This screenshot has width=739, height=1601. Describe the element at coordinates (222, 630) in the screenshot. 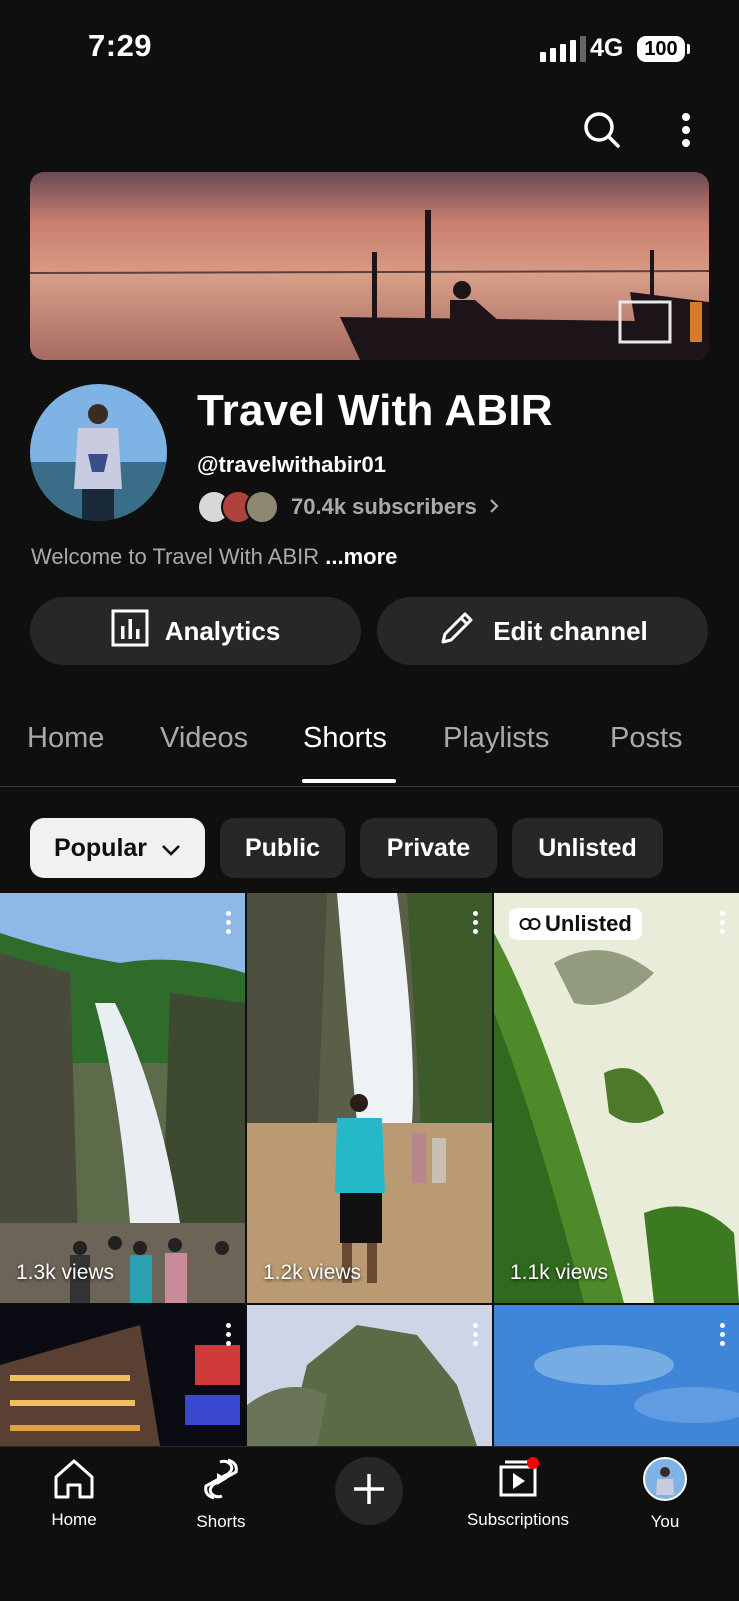

I see `analytics-label: Analytics` at that location.